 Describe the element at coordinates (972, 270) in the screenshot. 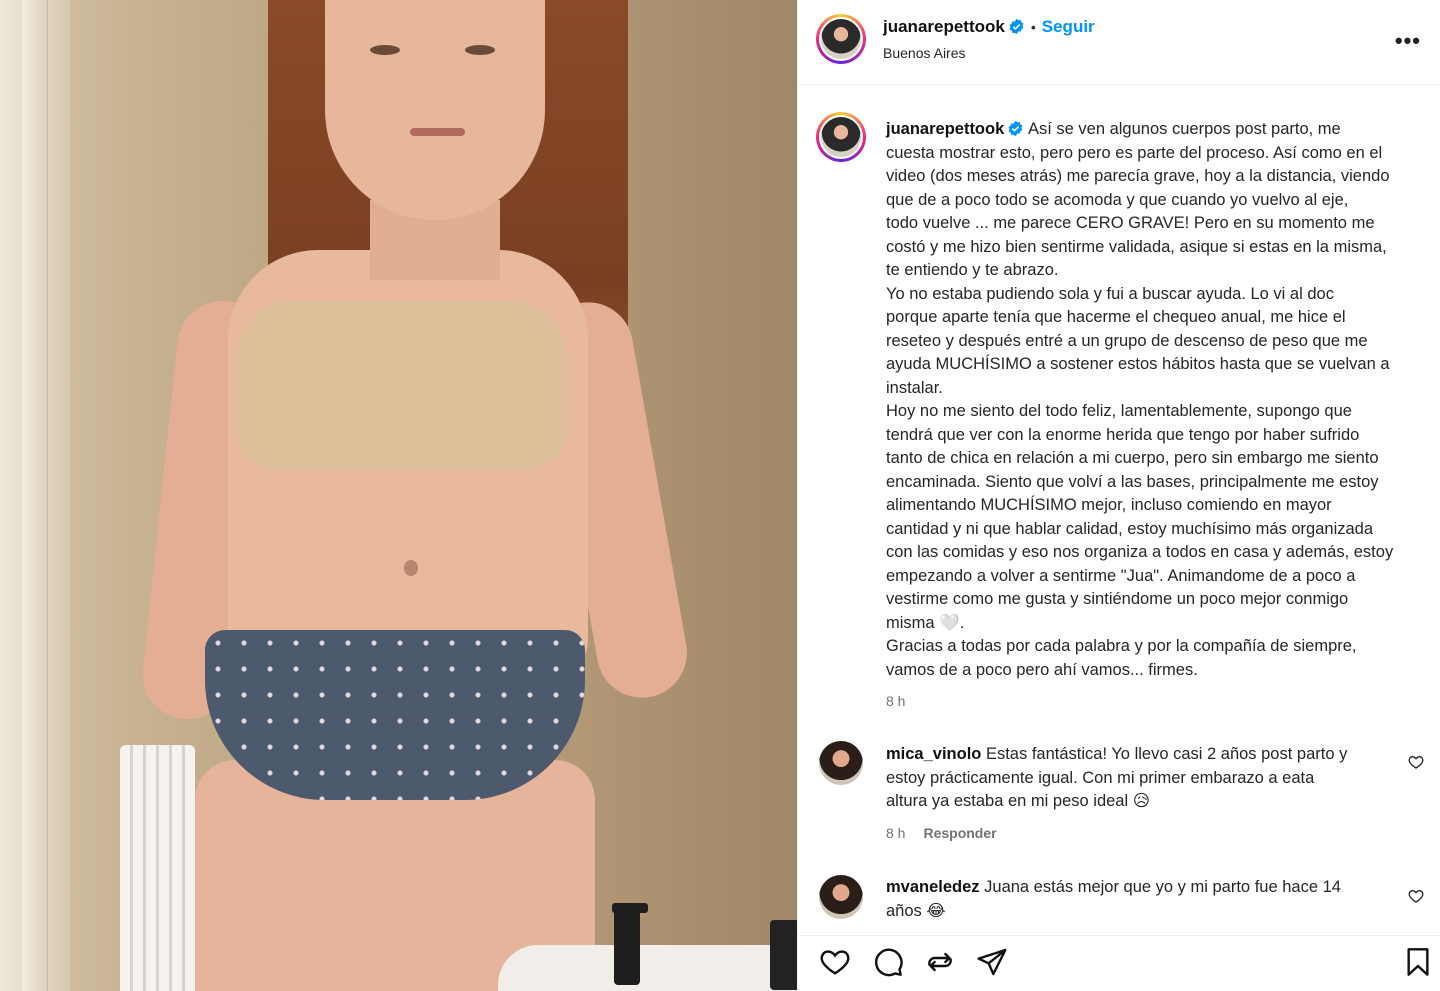

I see `caption-line: te entiendo y te abrazo.` at that location.